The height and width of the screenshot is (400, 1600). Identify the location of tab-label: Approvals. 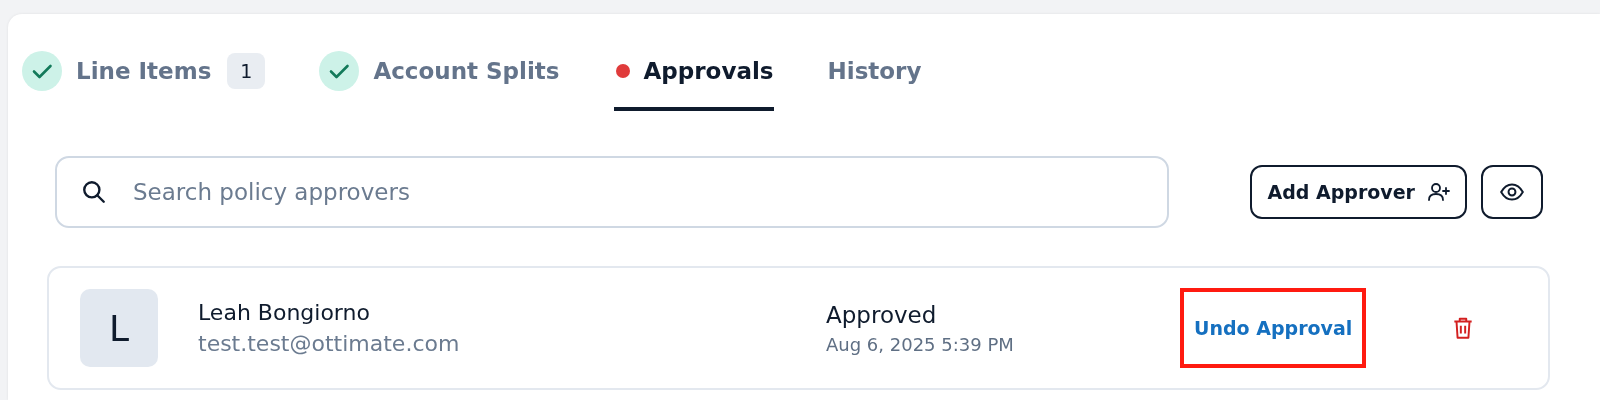
(708, 71).